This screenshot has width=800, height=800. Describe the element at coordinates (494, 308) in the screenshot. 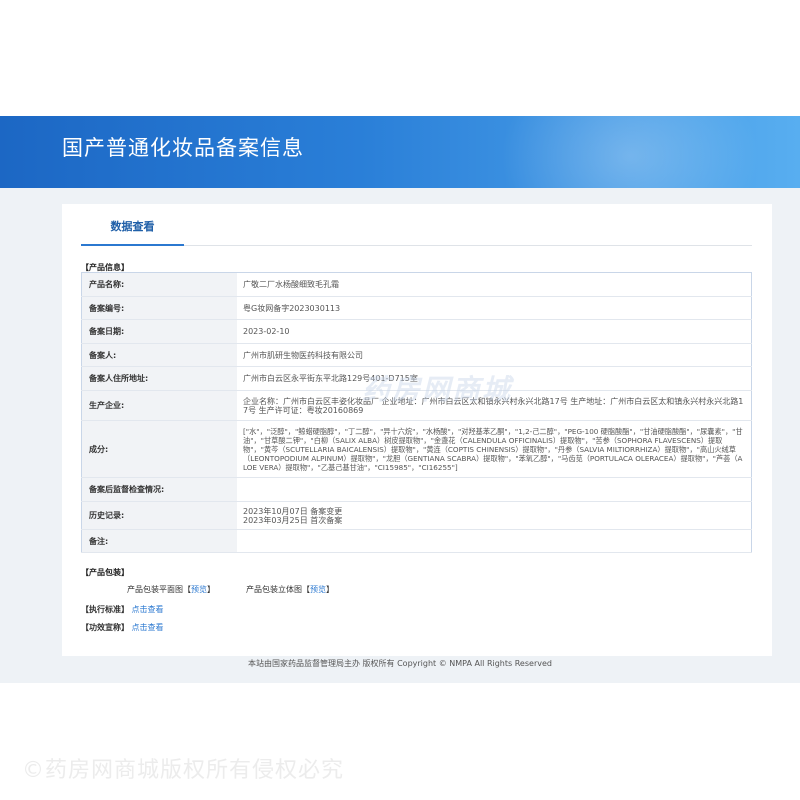

I see `registration-number-value: 粤G妆网备字2023030113` at that location.